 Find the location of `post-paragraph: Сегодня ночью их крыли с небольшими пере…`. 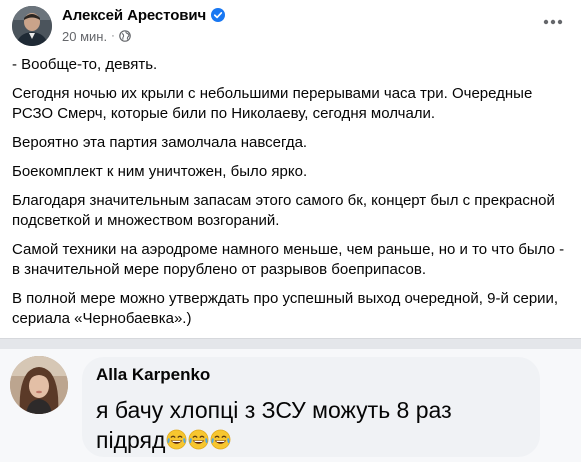

post-paragraph: Сегодня ночью их крыли с небольшими пере… is located at coordinates (272, 103).